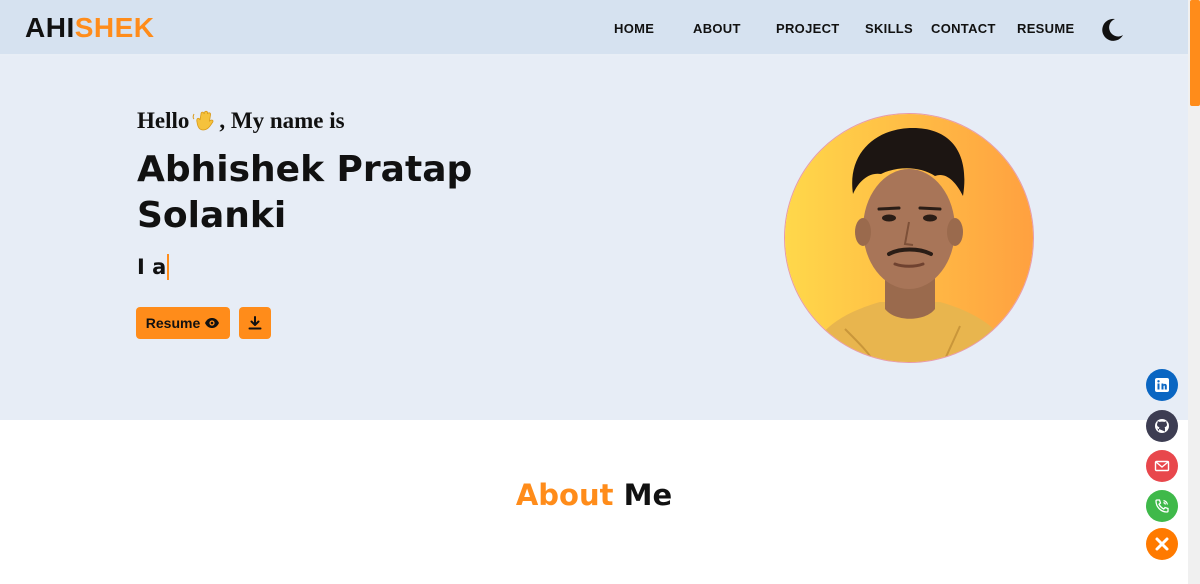 The image size is (1200, 584). What do you see at coordinates (203, 120) in the screenshot?
I see `waving-hand-icon` at bounding box center [203, 120].